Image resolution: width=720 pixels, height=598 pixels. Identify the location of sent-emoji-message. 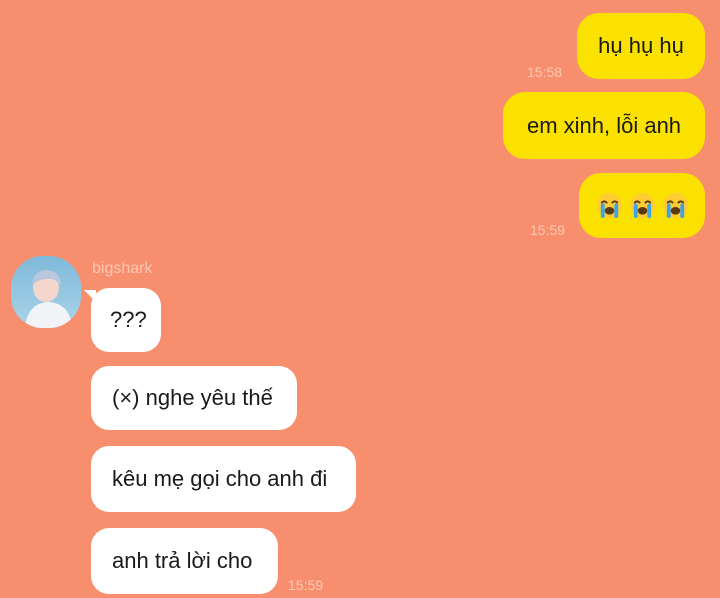
(642, 205).